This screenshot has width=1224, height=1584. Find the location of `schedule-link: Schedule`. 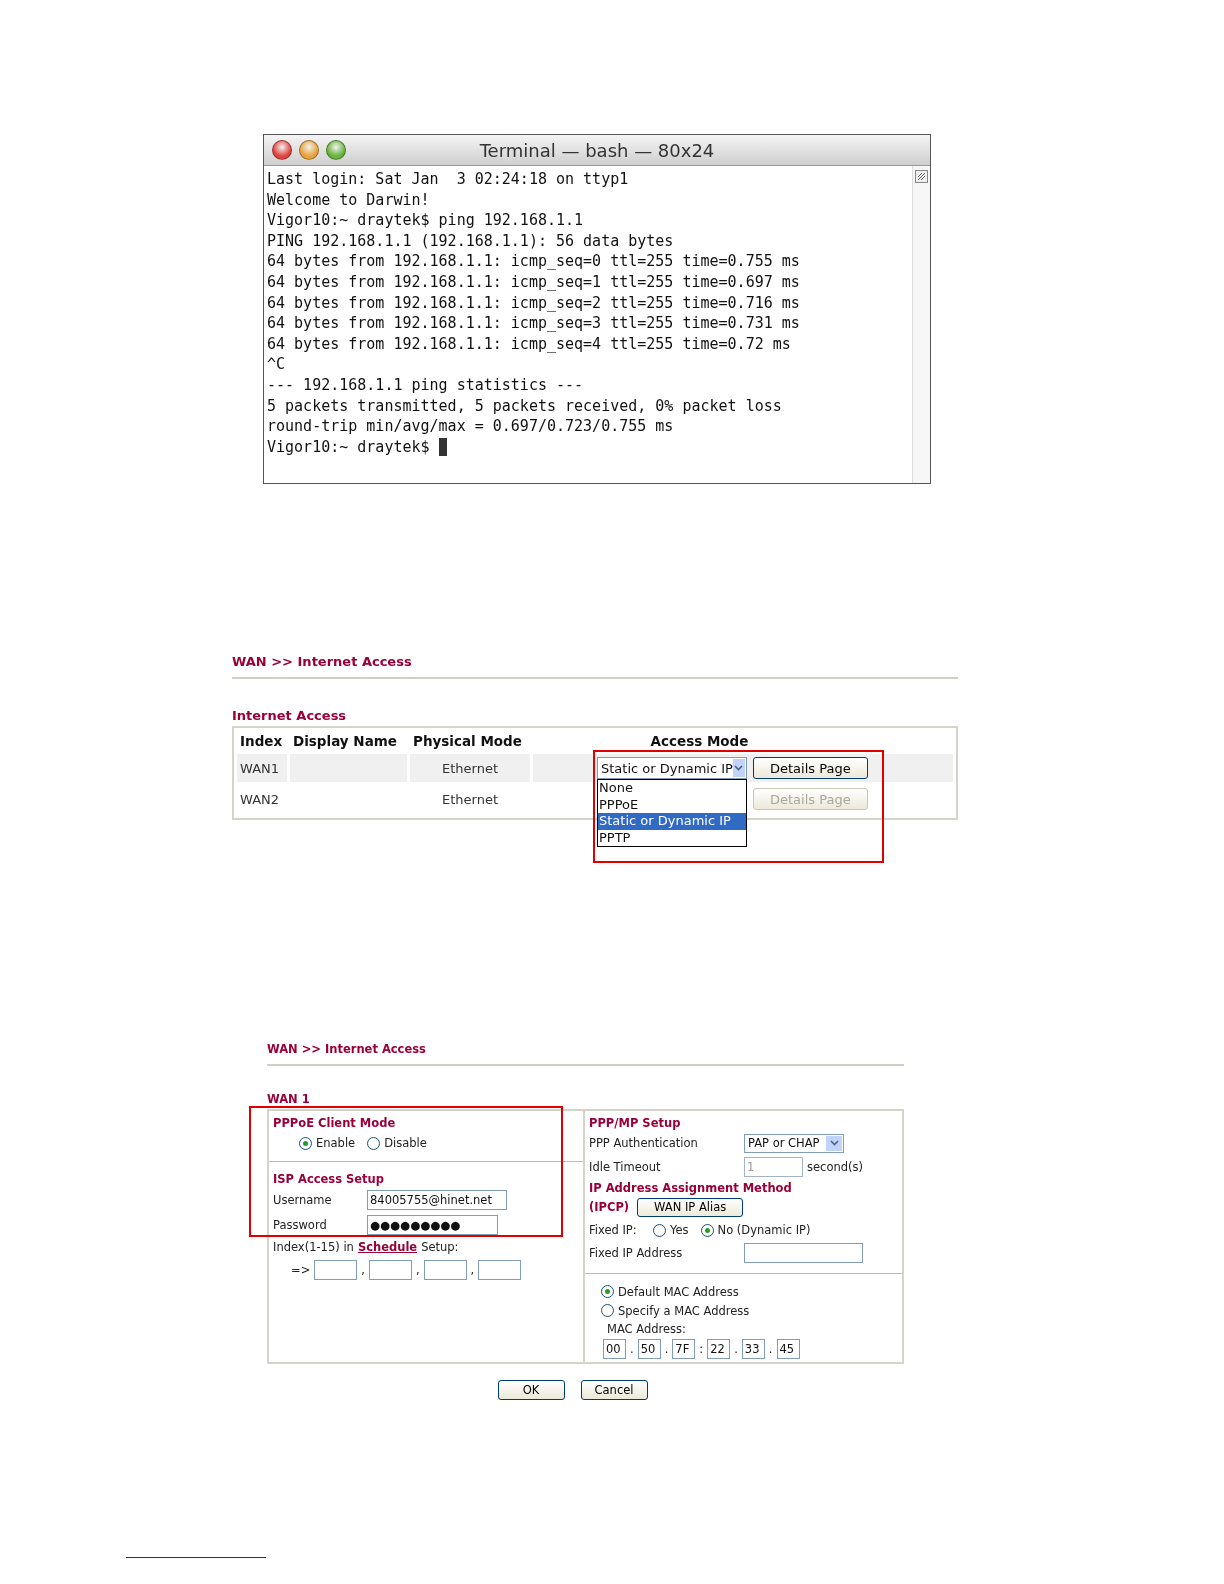

schedule-link: Schedule is located at coordinates (387, 1247).